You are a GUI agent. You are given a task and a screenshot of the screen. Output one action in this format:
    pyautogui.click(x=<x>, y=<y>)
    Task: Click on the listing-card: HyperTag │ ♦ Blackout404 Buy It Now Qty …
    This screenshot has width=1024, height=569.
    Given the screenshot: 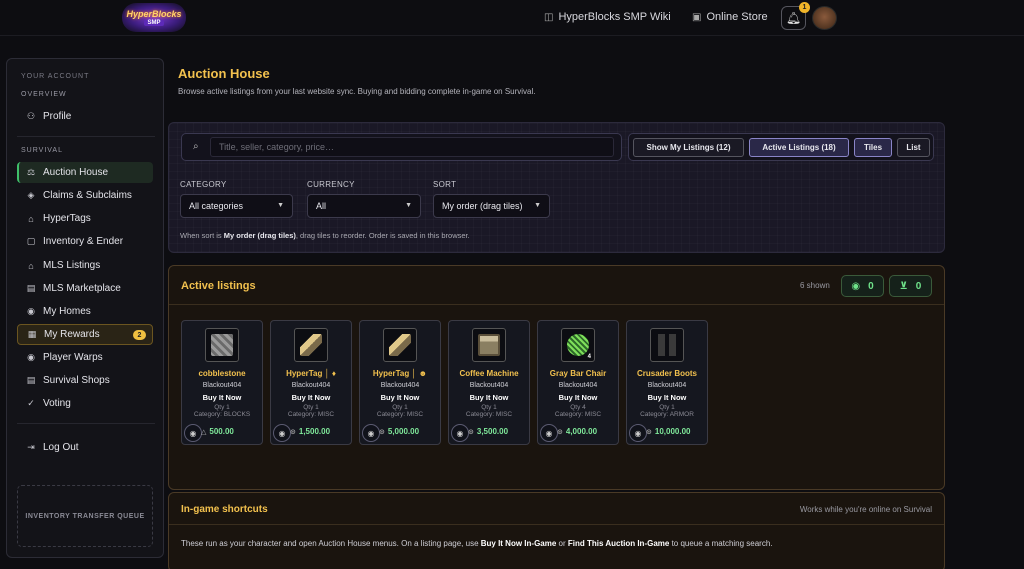 What is the action you would take?
    pyautogui.click(x=311, y=382)
    